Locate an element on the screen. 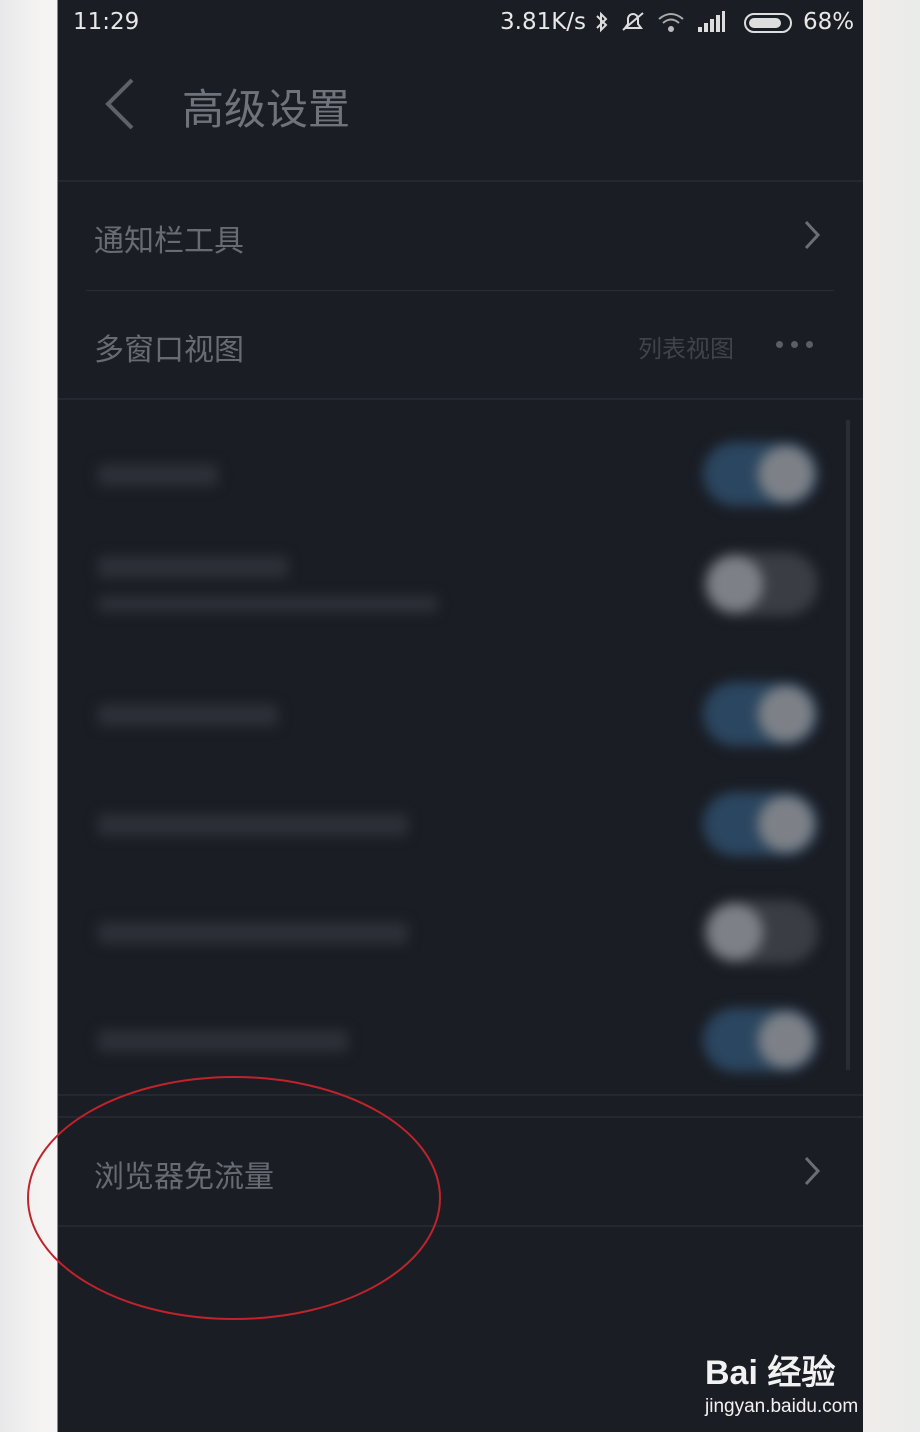  setting-label: 浏览器免流量 is located at coordinates (184, 1177).